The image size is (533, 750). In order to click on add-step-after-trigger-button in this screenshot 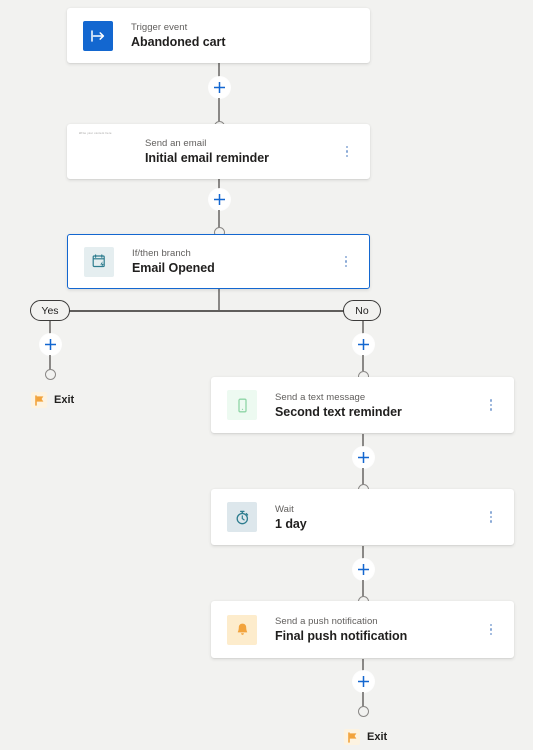, I will do `click(219, 87)`.